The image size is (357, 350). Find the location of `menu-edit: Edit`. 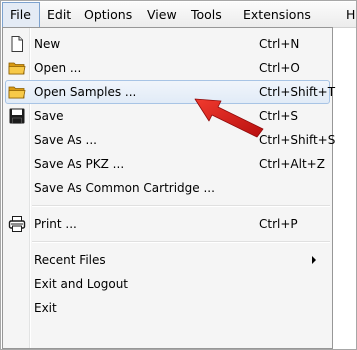

menu-edit: Edit is located at coordinates (59, 14).